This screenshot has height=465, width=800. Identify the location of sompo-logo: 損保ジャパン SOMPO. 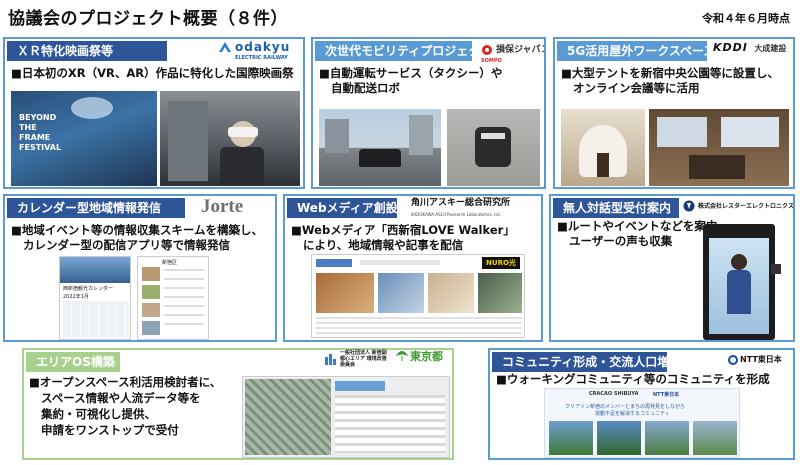
(513, 54).